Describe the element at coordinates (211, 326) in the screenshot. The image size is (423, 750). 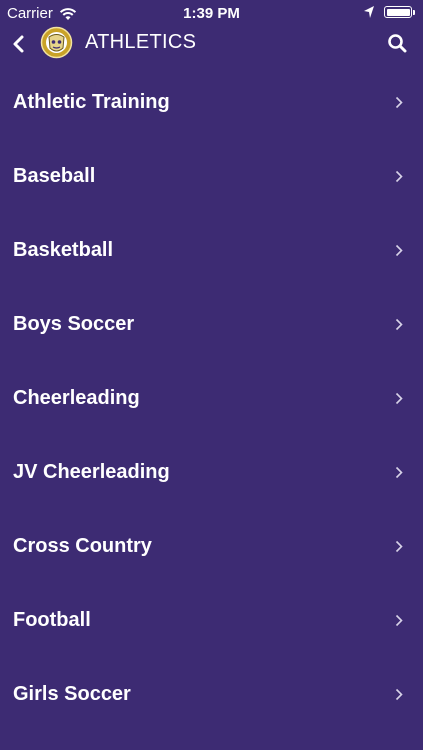
I see `list-item-boys-soccer: Boys Soccer` at that location.